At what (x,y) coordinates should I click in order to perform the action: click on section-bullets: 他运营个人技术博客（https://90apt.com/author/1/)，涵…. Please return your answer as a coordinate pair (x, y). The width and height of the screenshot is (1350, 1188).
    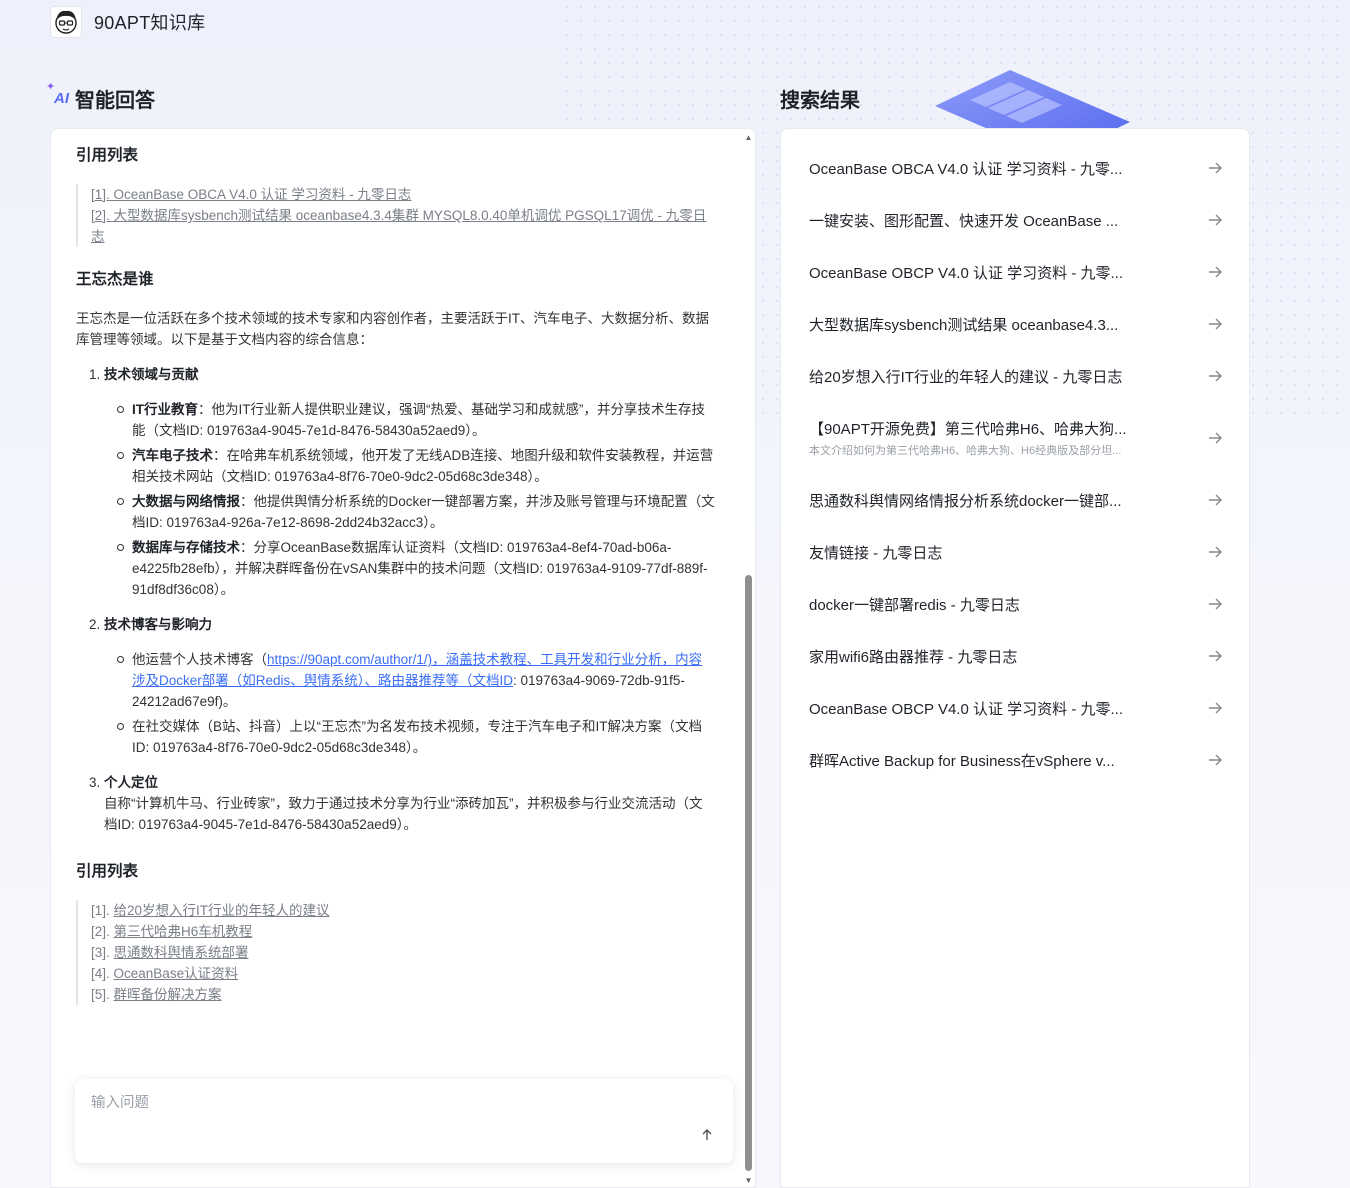
    Looking at the image, I should click on (409, 703).